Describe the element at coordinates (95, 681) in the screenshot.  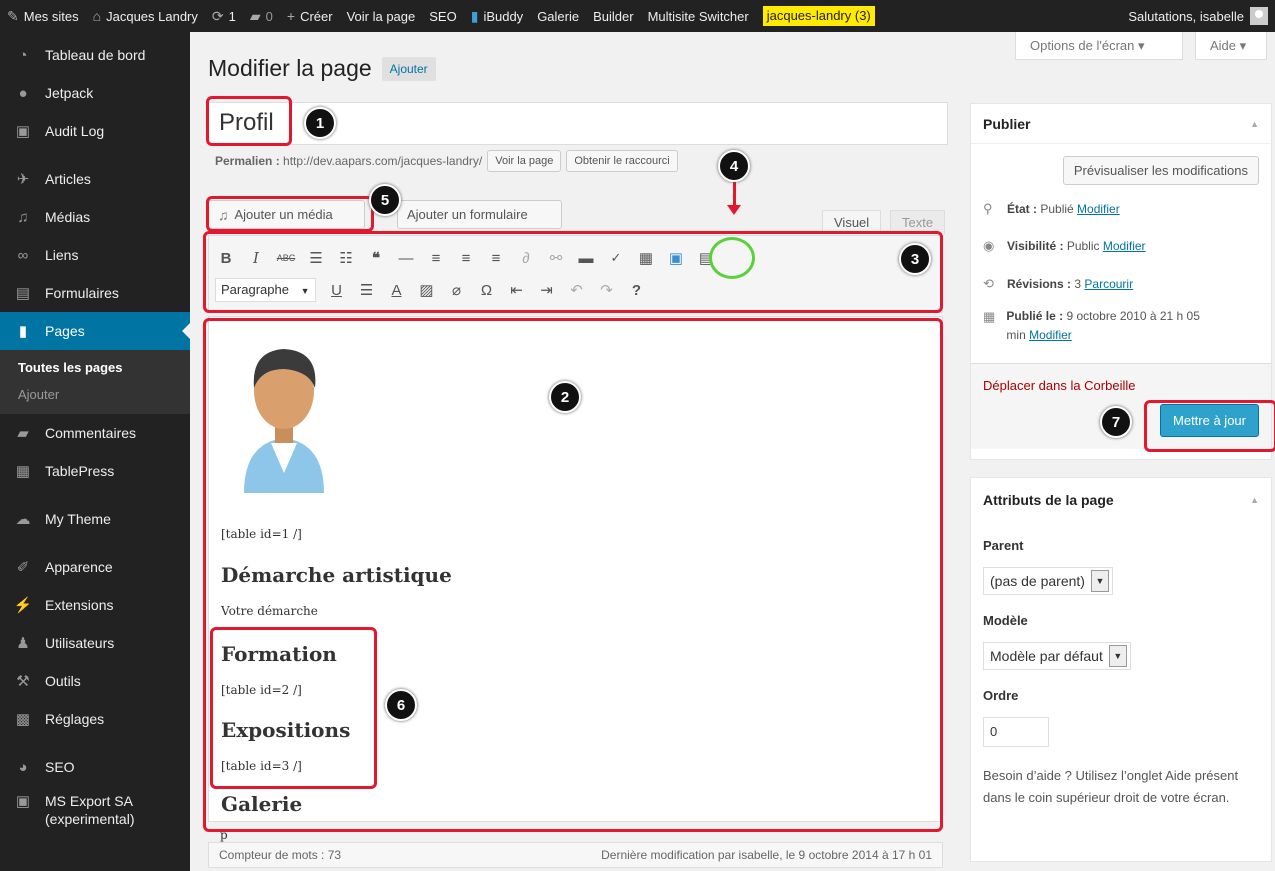
I see `sidebar-item-tools: ⚒ Outils` at that location.